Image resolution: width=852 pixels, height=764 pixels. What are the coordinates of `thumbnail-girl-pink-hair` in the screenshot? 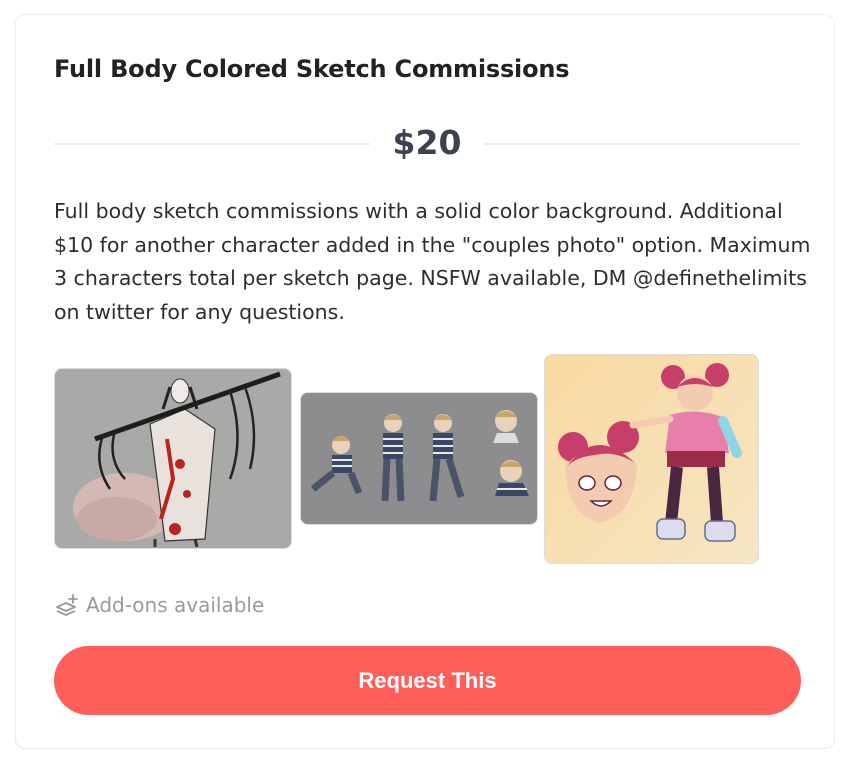 It's located at (651, 459).